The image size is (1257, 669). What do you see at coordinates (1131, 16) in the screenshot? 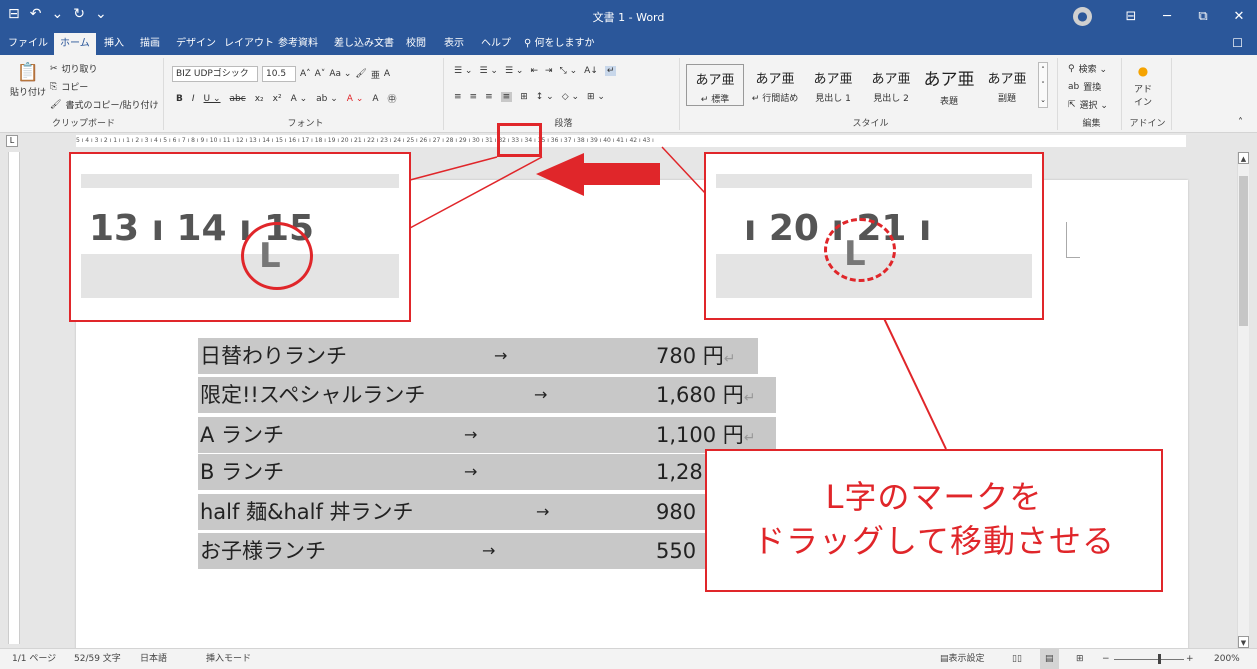
I see `ribbon-display-options-button: ⊟` at bounding box center [1131, 16].